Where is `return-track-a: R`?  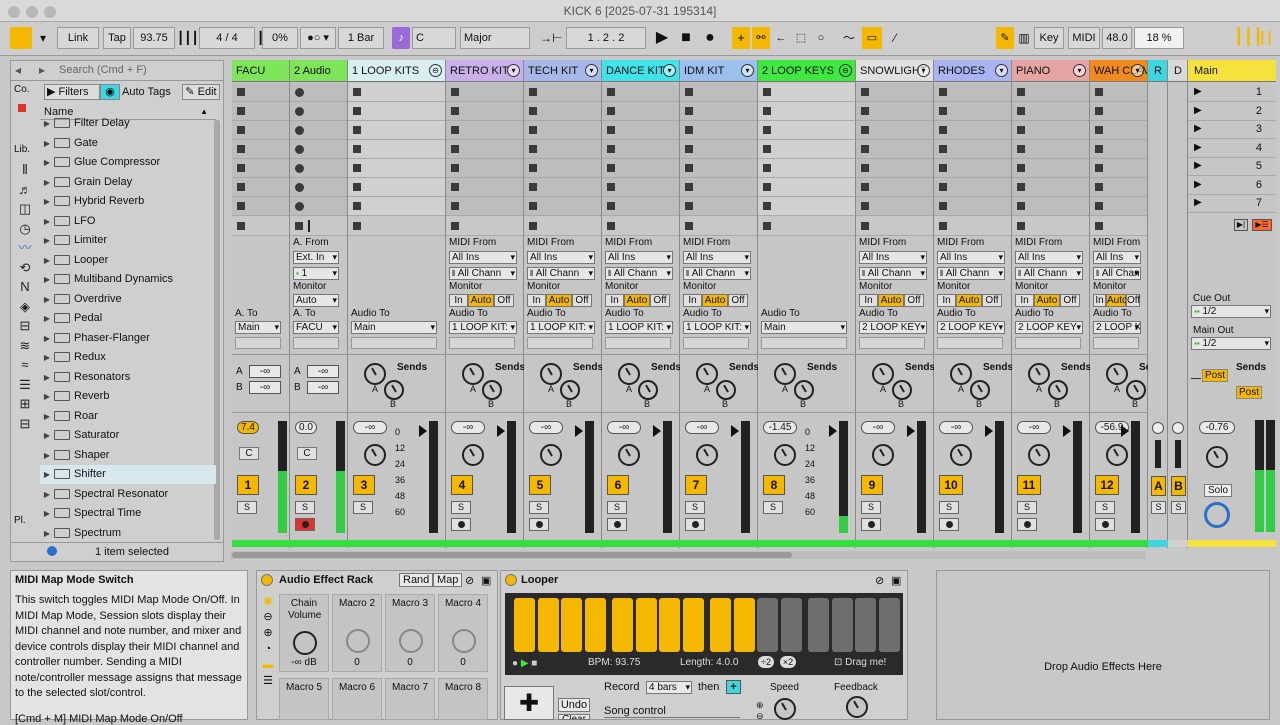 return-track-a: R is located at coordinates (1158, 304).